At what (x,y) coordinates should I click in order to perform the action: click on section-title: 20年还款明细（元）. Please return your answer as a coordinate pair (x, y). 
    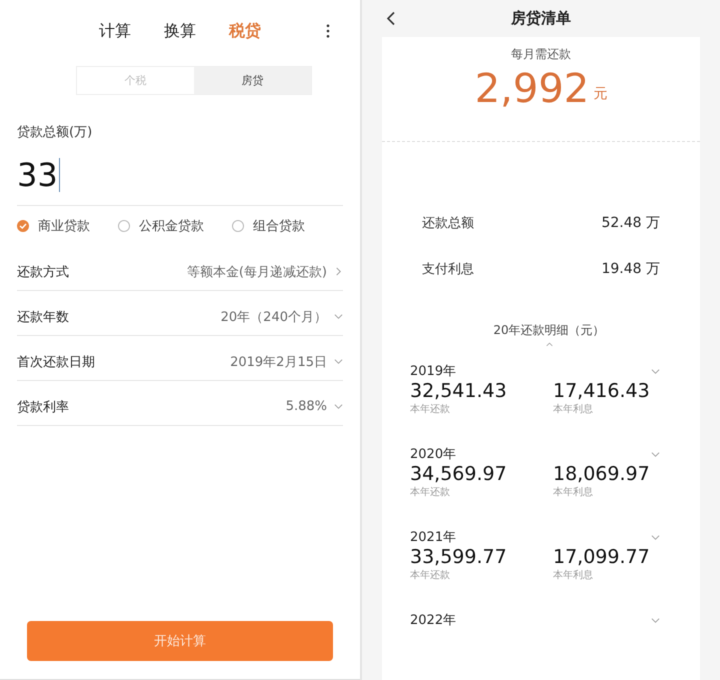
    Looking at the image, I should click on (549, 330).